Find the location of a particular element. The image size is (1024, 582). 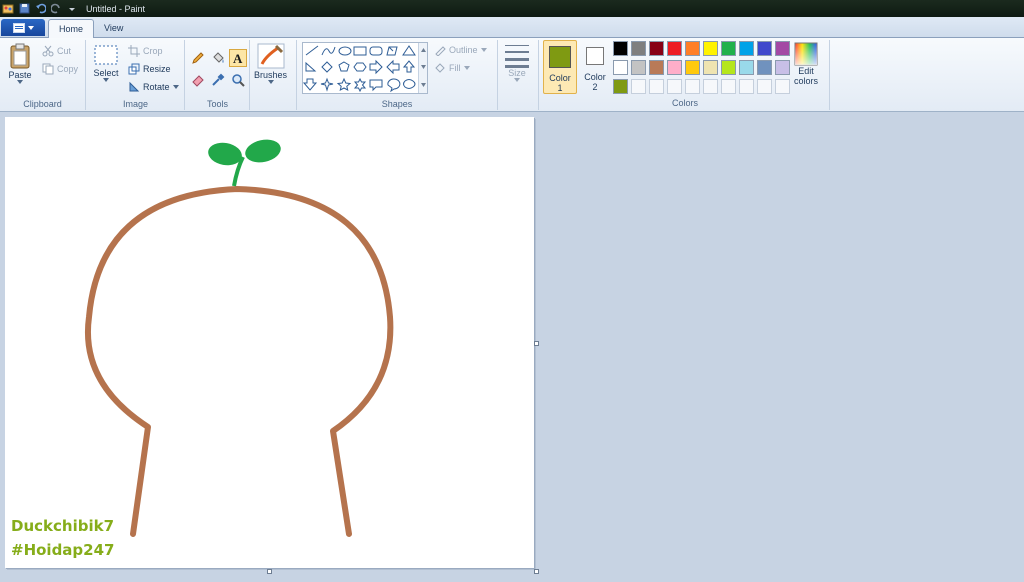

shapes-gallery is located at coordinates (365, 68).